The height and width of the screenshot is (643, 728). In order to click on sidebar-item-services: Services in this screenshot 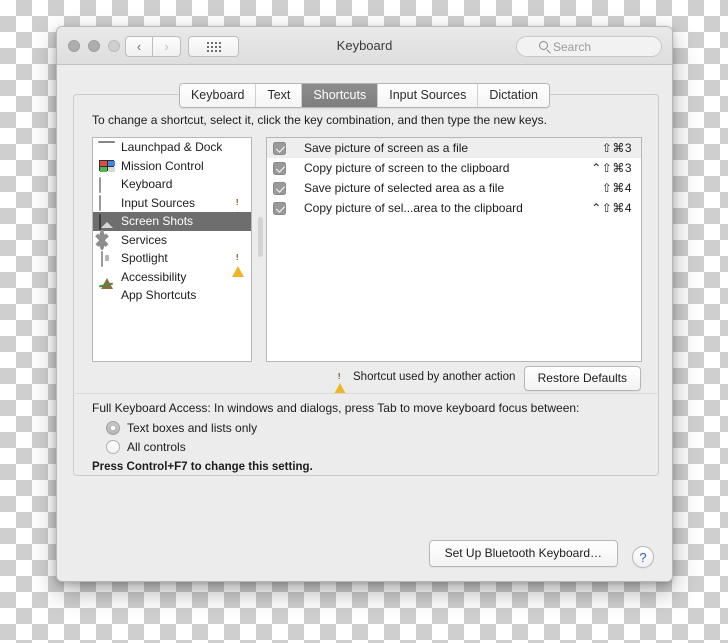, I will do `click(172, 240)`.